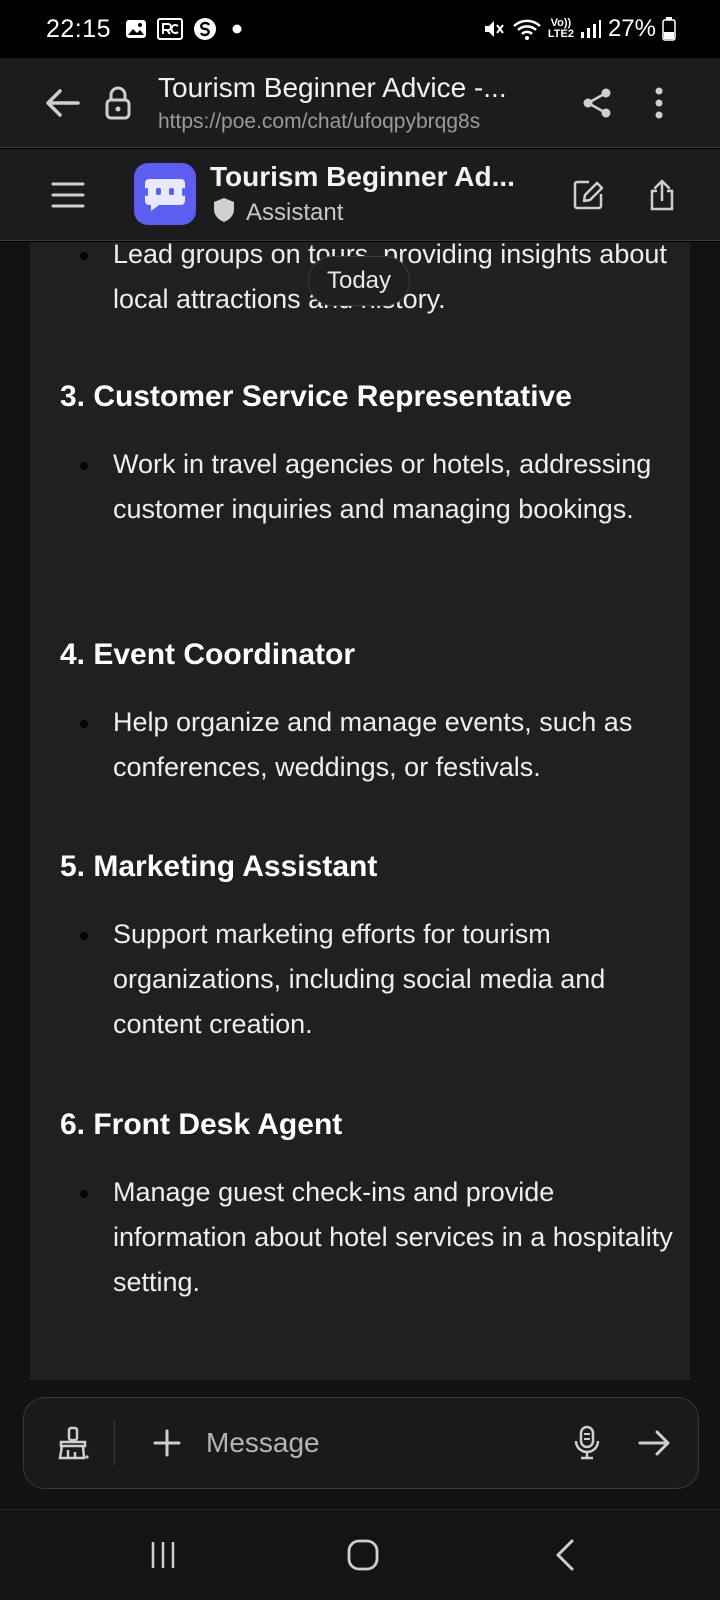 This screenshot has height=1600, width=720. What do you see at coordinates (68, 195) in the screenshot?
I see `hamburger-menu-icon` at bounding box center [68, 195].